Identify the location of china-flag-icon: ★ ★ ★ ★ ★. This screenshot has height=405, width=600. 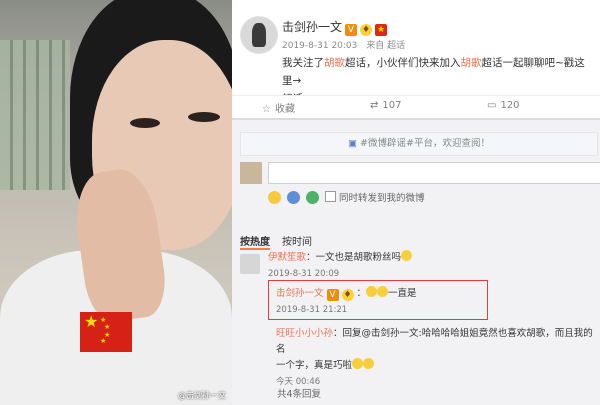
(106, 332).